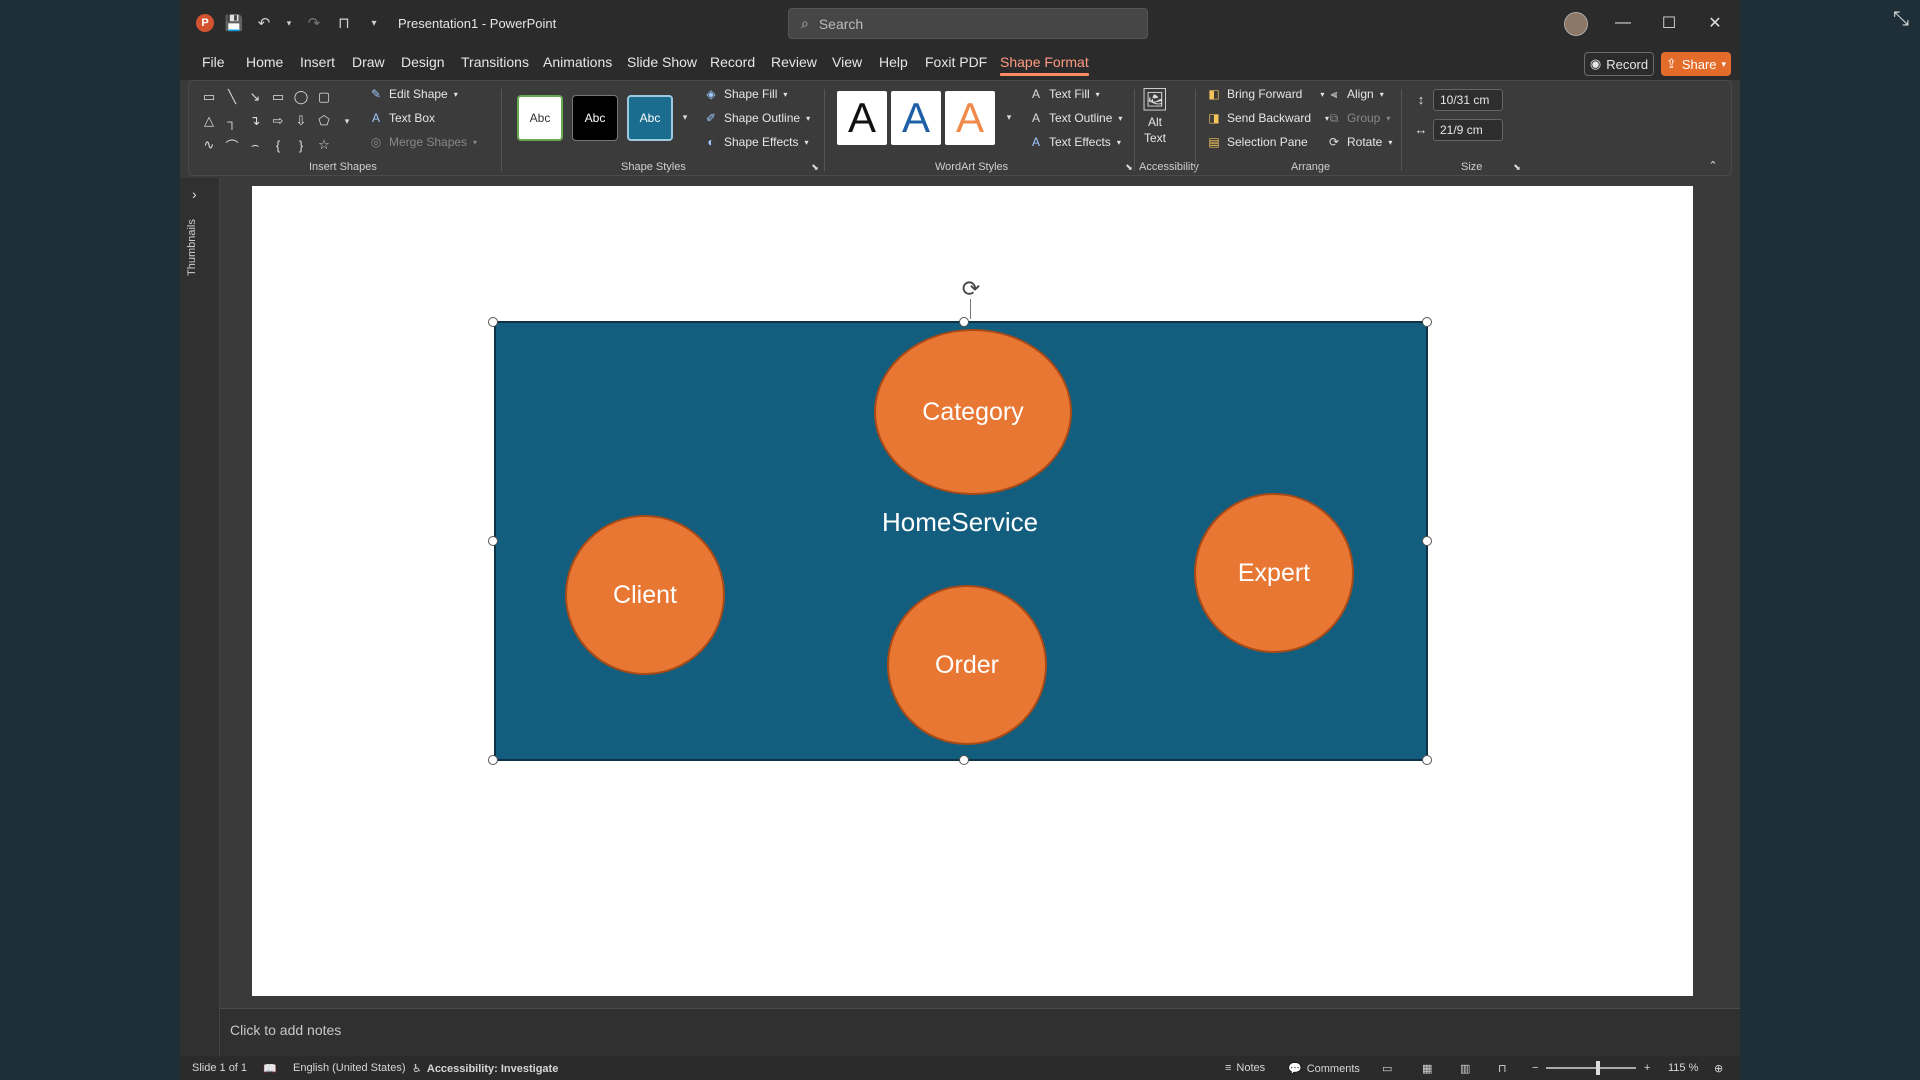 The image size is (1920, 1080). I want to click on shape-styles-dialog-launcher-icon: ⬊, so click(815, 167).